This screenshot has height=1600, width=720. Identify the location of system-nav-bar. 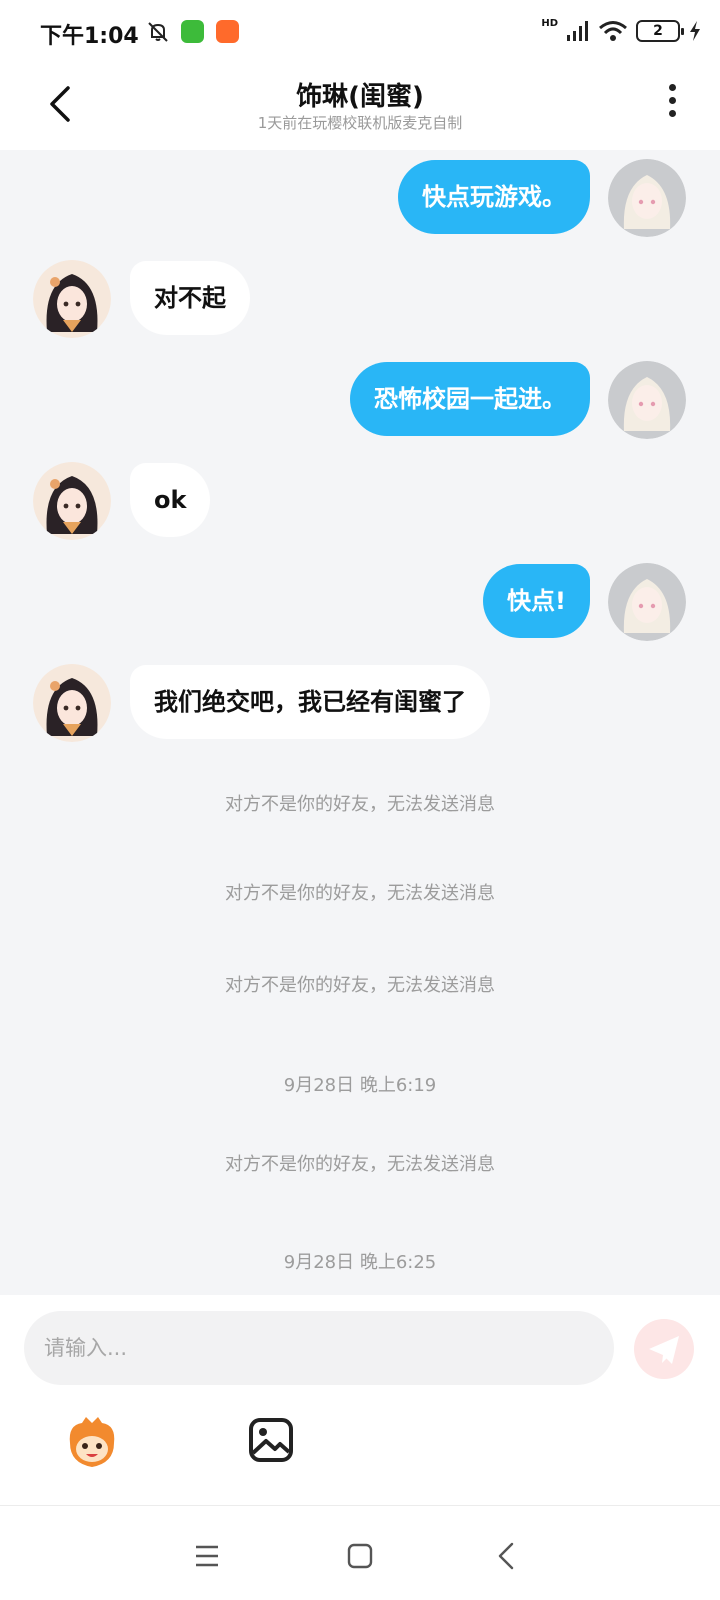
(360, 1552).